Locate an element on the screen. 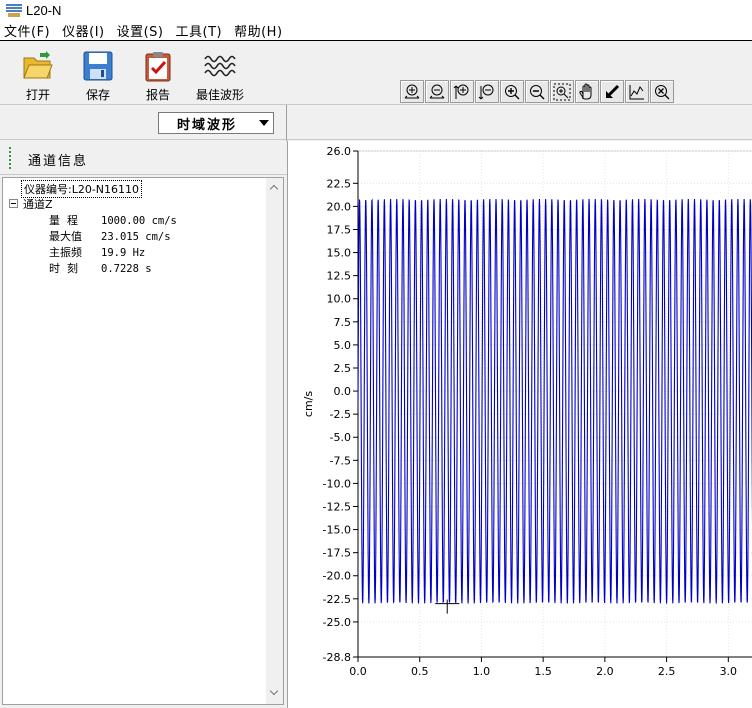 The width and height of the screenshot is (752, 708). reset-zoom-button is located at coordinates (662, 91).